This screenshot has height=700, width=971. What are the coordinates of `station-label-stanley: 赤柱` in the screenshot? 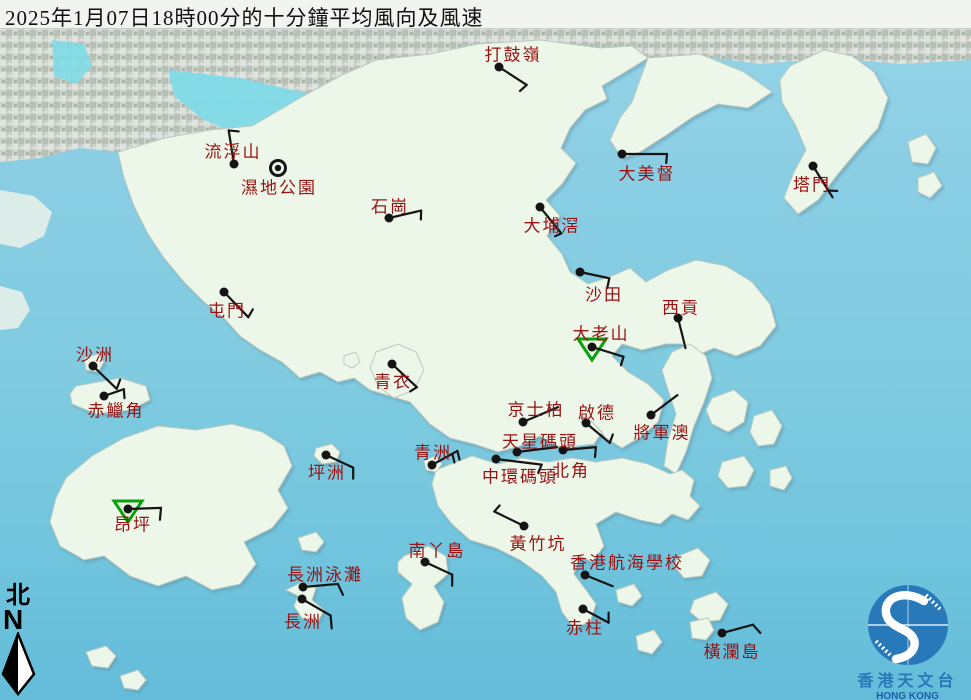 It's located at (585, 628).